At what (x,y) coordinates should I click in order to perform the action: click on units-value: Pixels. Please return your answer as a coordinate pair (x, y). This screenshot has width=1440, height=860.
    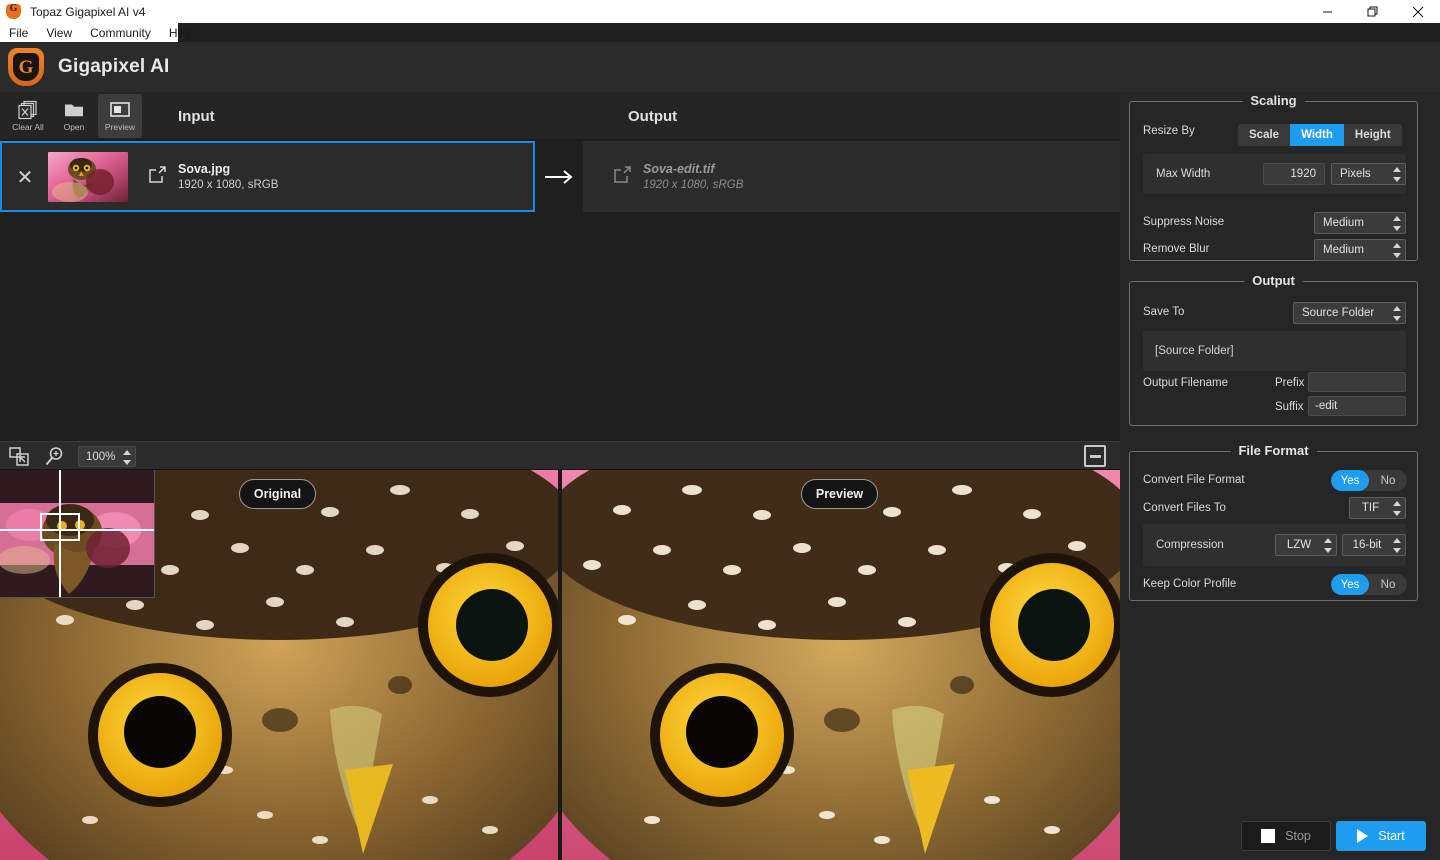
    Looking at the image, I should click on (1355, 174).